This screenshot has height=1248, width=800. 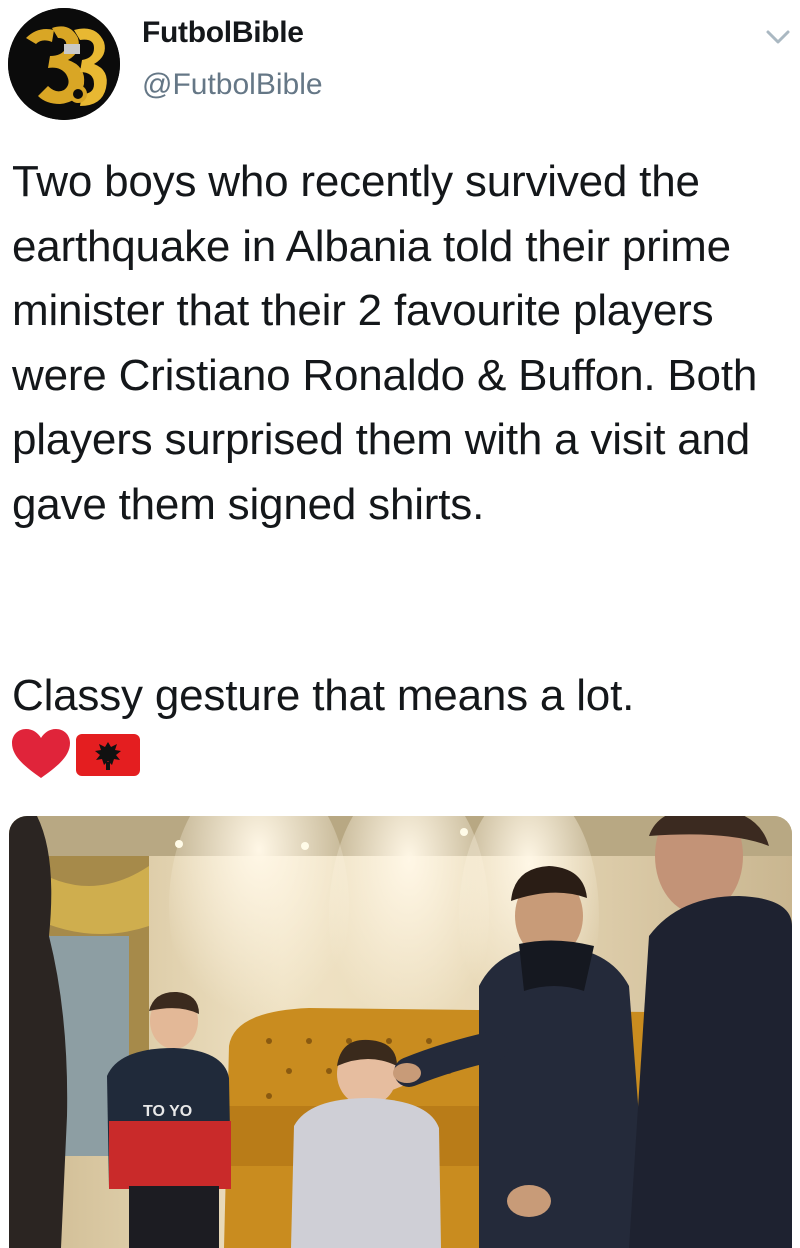 I want to click on red-heart-icon, so click(x=41, y=753).